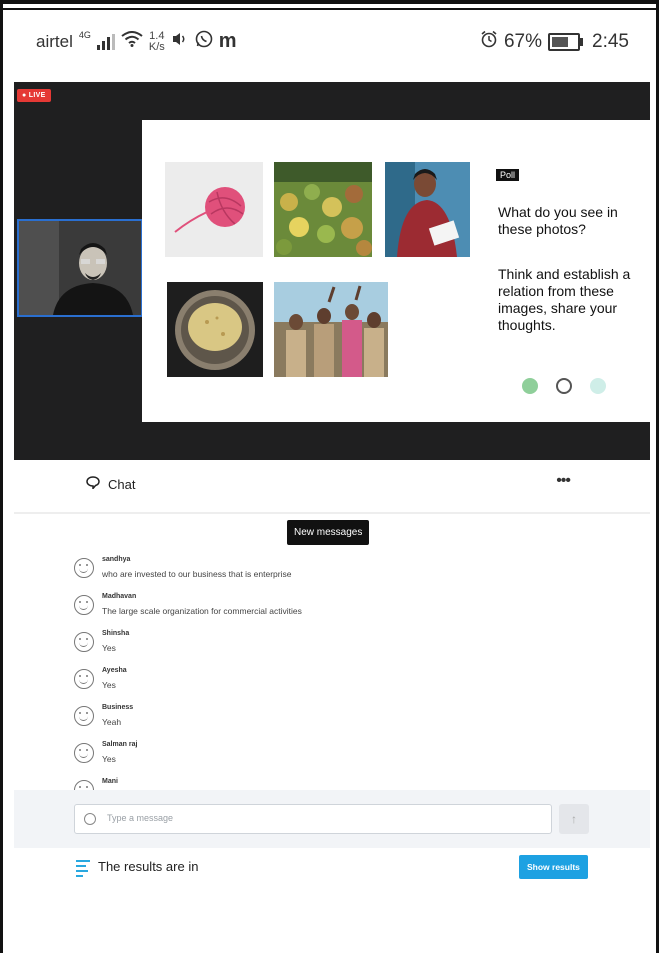 The height and width of the screenshot is (953, 659). What do you see at coordinates (336, 869) in the screenshot?
I see `poll-results-bar: The results are in Show results` at bounding box center [336, 869].